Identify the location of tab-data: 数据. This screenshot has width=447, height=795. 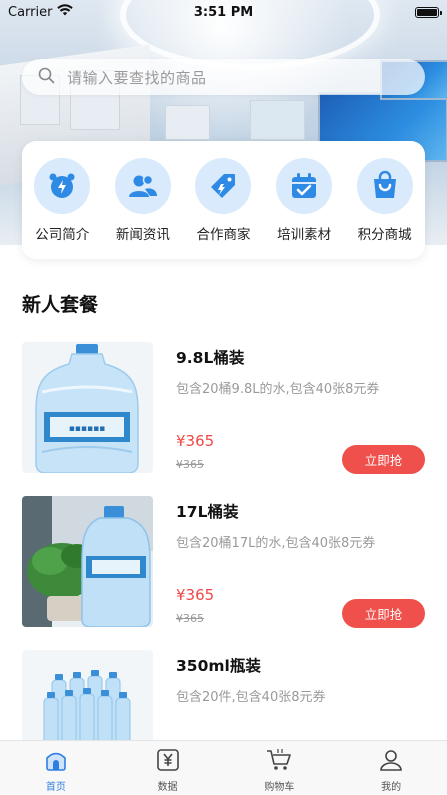
(168, 771).